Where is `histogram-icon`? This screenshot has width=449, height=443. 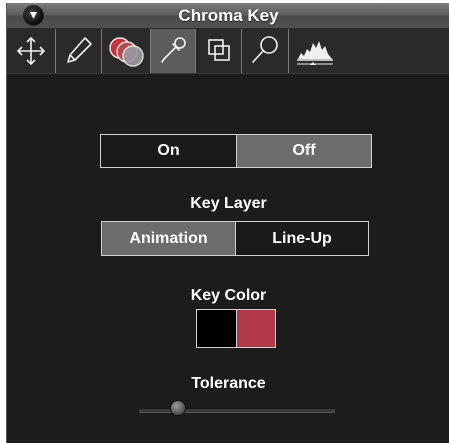 histogram-icon is located at coordinates (315, 53).